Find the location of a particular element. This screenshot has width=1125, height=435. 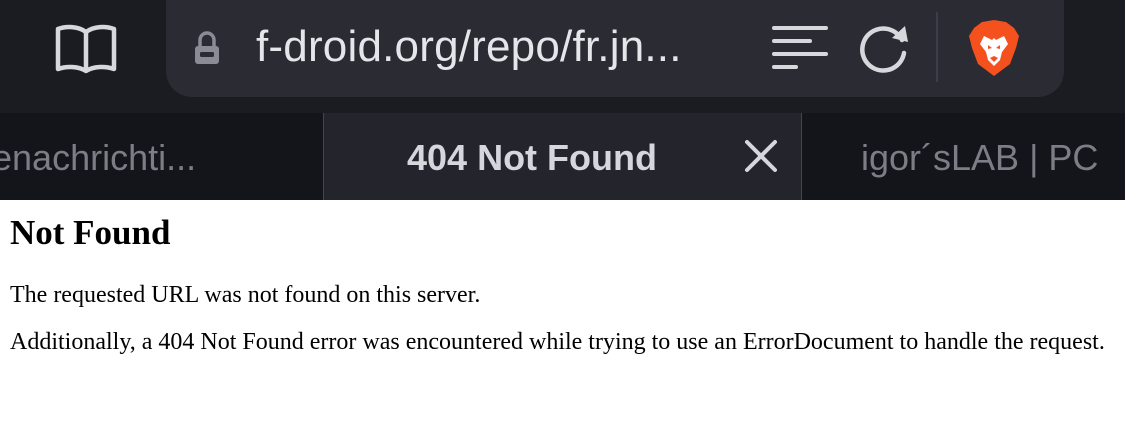

page-heading: Not Found is located at coordinates (90, 232).